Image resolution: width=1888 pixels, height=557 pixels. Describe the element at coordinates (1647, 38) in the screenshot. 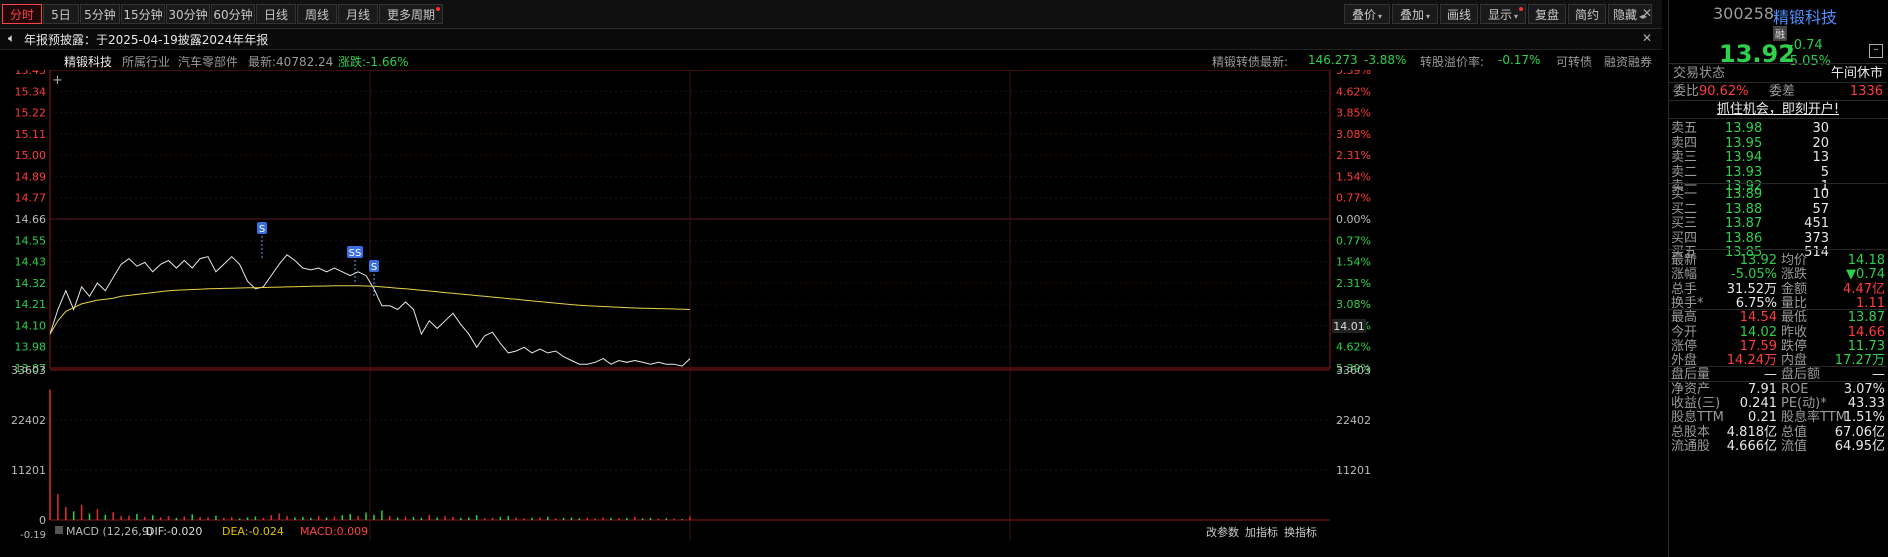

I see `close-notice-icon: ✕` at that location.